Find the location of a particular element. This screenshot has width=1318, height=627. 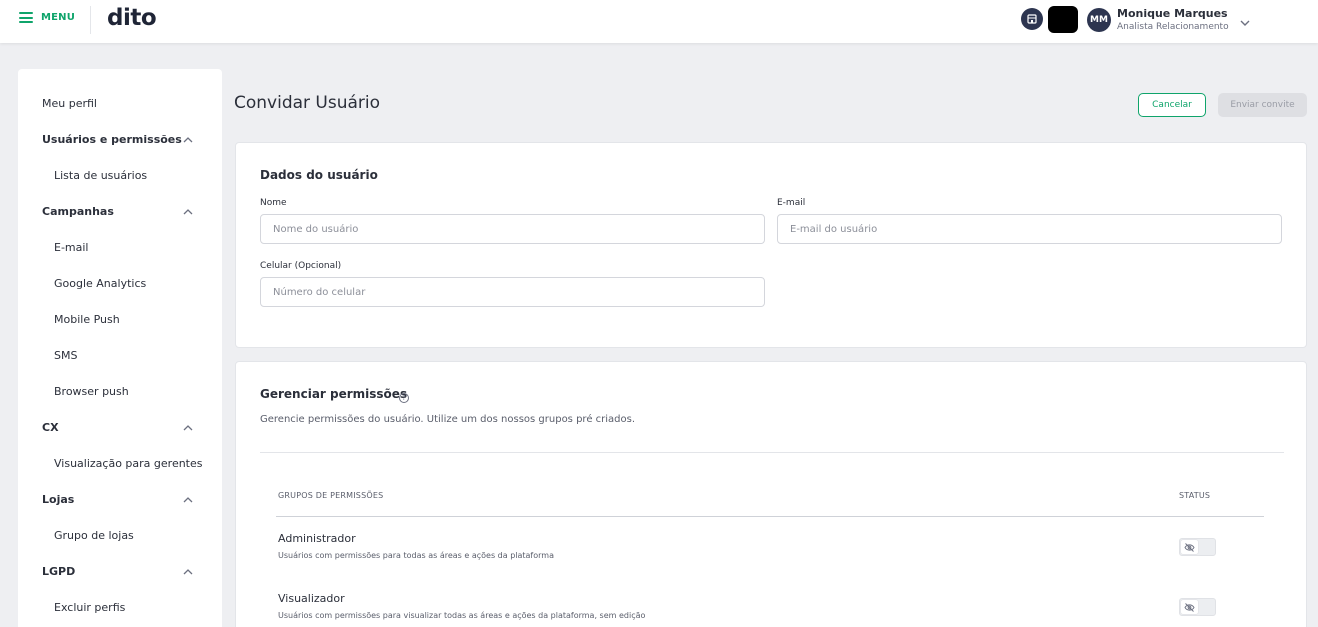

table-header-divider is located at coordinates (770, 516).